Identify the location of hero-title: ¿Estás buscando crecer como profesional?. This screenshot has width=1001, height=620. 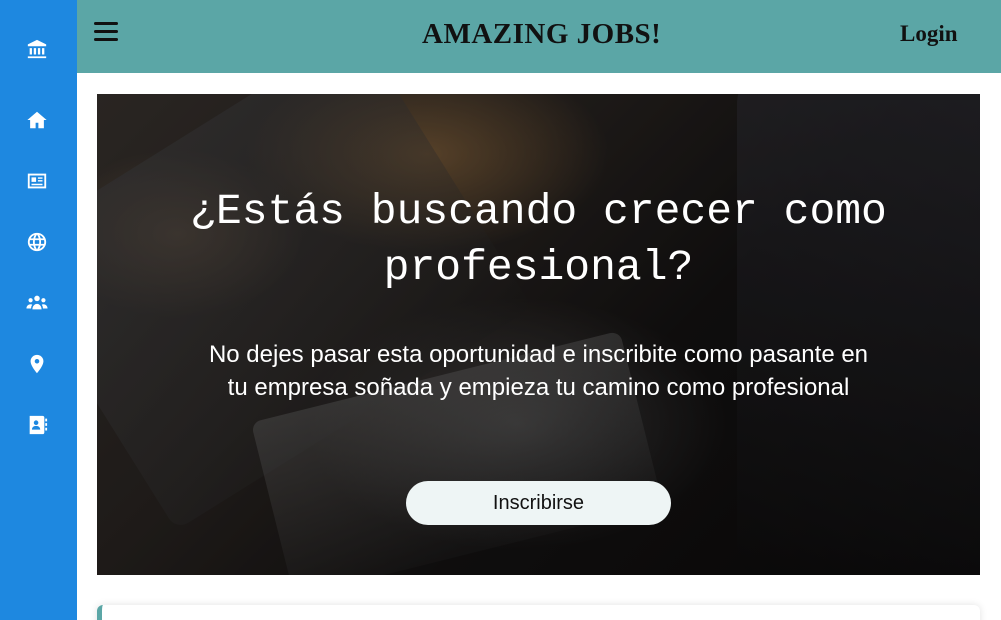
(538, 239).